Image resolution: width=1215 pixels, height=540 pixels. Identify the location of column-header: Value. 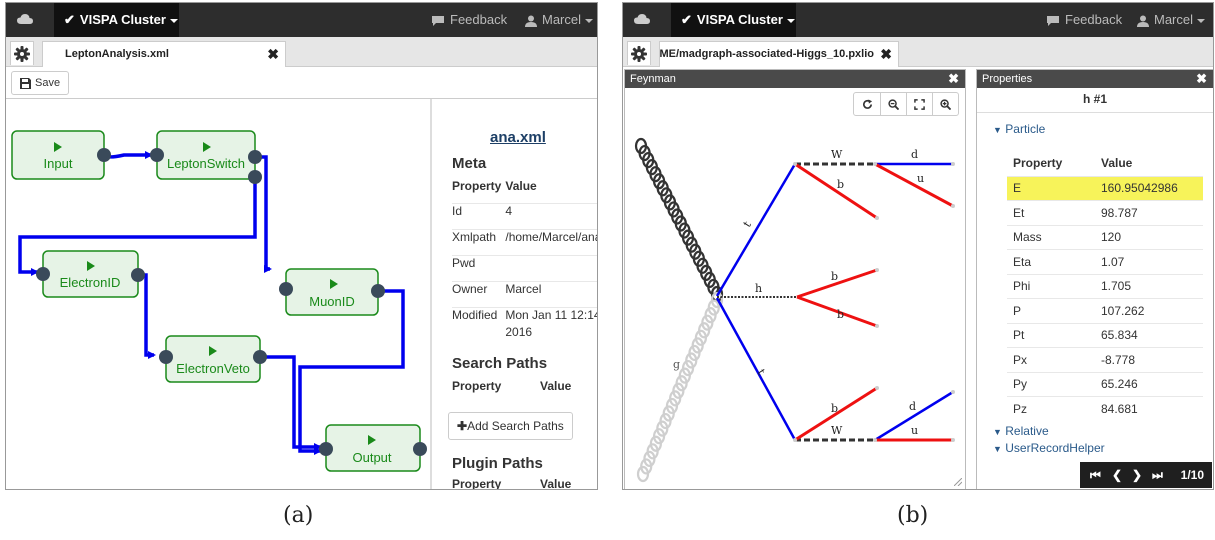
(1117, 162).